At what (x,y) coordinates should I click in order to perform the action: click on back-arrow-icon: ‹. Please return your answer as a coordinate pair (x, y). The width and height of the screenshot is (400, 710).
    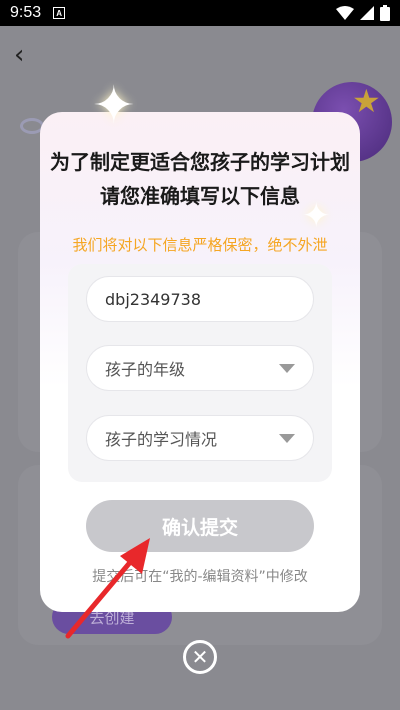
    Looking at the image, I should click on (19, 55).